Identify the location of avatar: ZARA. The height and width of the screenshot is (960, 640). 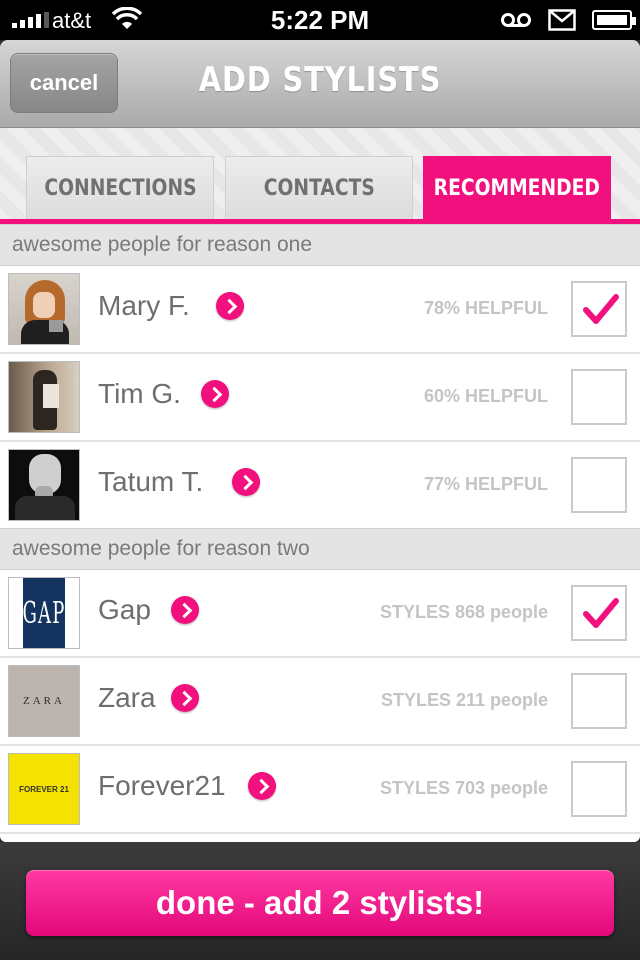
(44, 701).